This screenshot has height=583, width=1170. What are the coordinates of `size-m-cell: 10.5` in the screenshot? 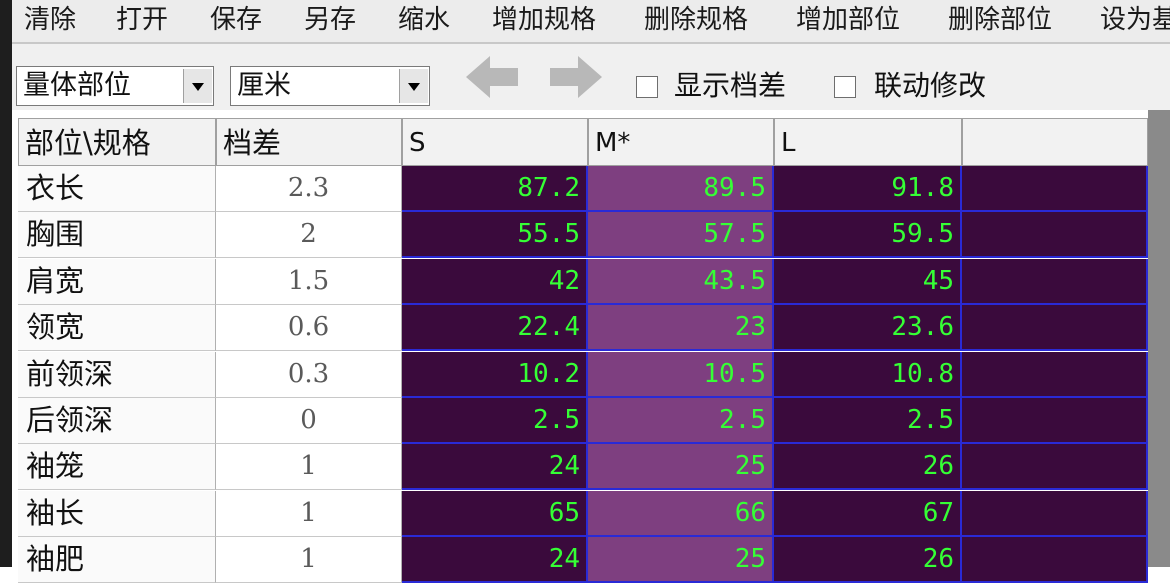 It's located at (681, 374).